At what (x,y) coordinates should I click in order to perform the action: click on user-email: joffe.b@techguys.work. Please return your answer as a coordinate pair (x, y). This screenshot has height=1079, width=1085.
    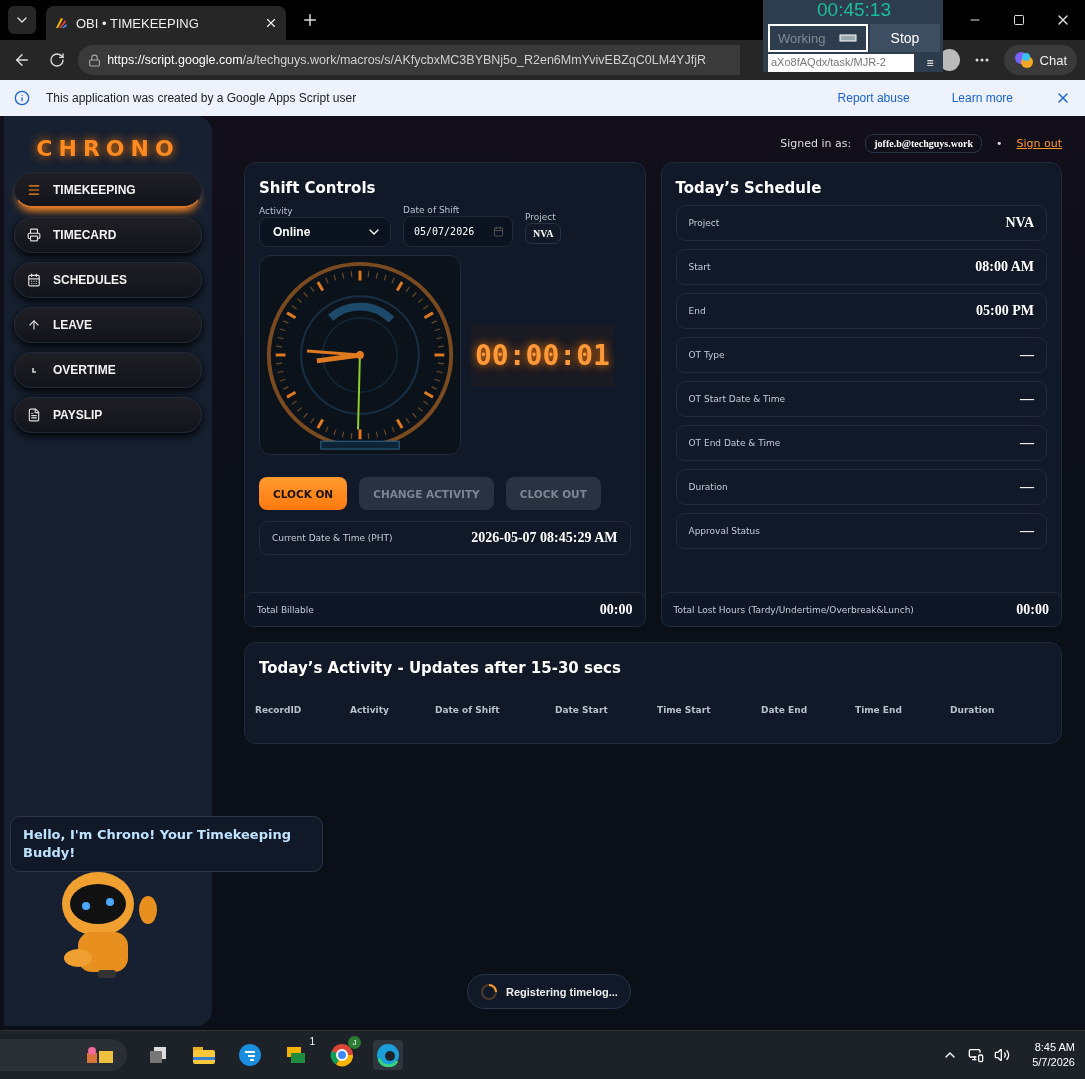
    Looking at the image, I should click on (923, 143).